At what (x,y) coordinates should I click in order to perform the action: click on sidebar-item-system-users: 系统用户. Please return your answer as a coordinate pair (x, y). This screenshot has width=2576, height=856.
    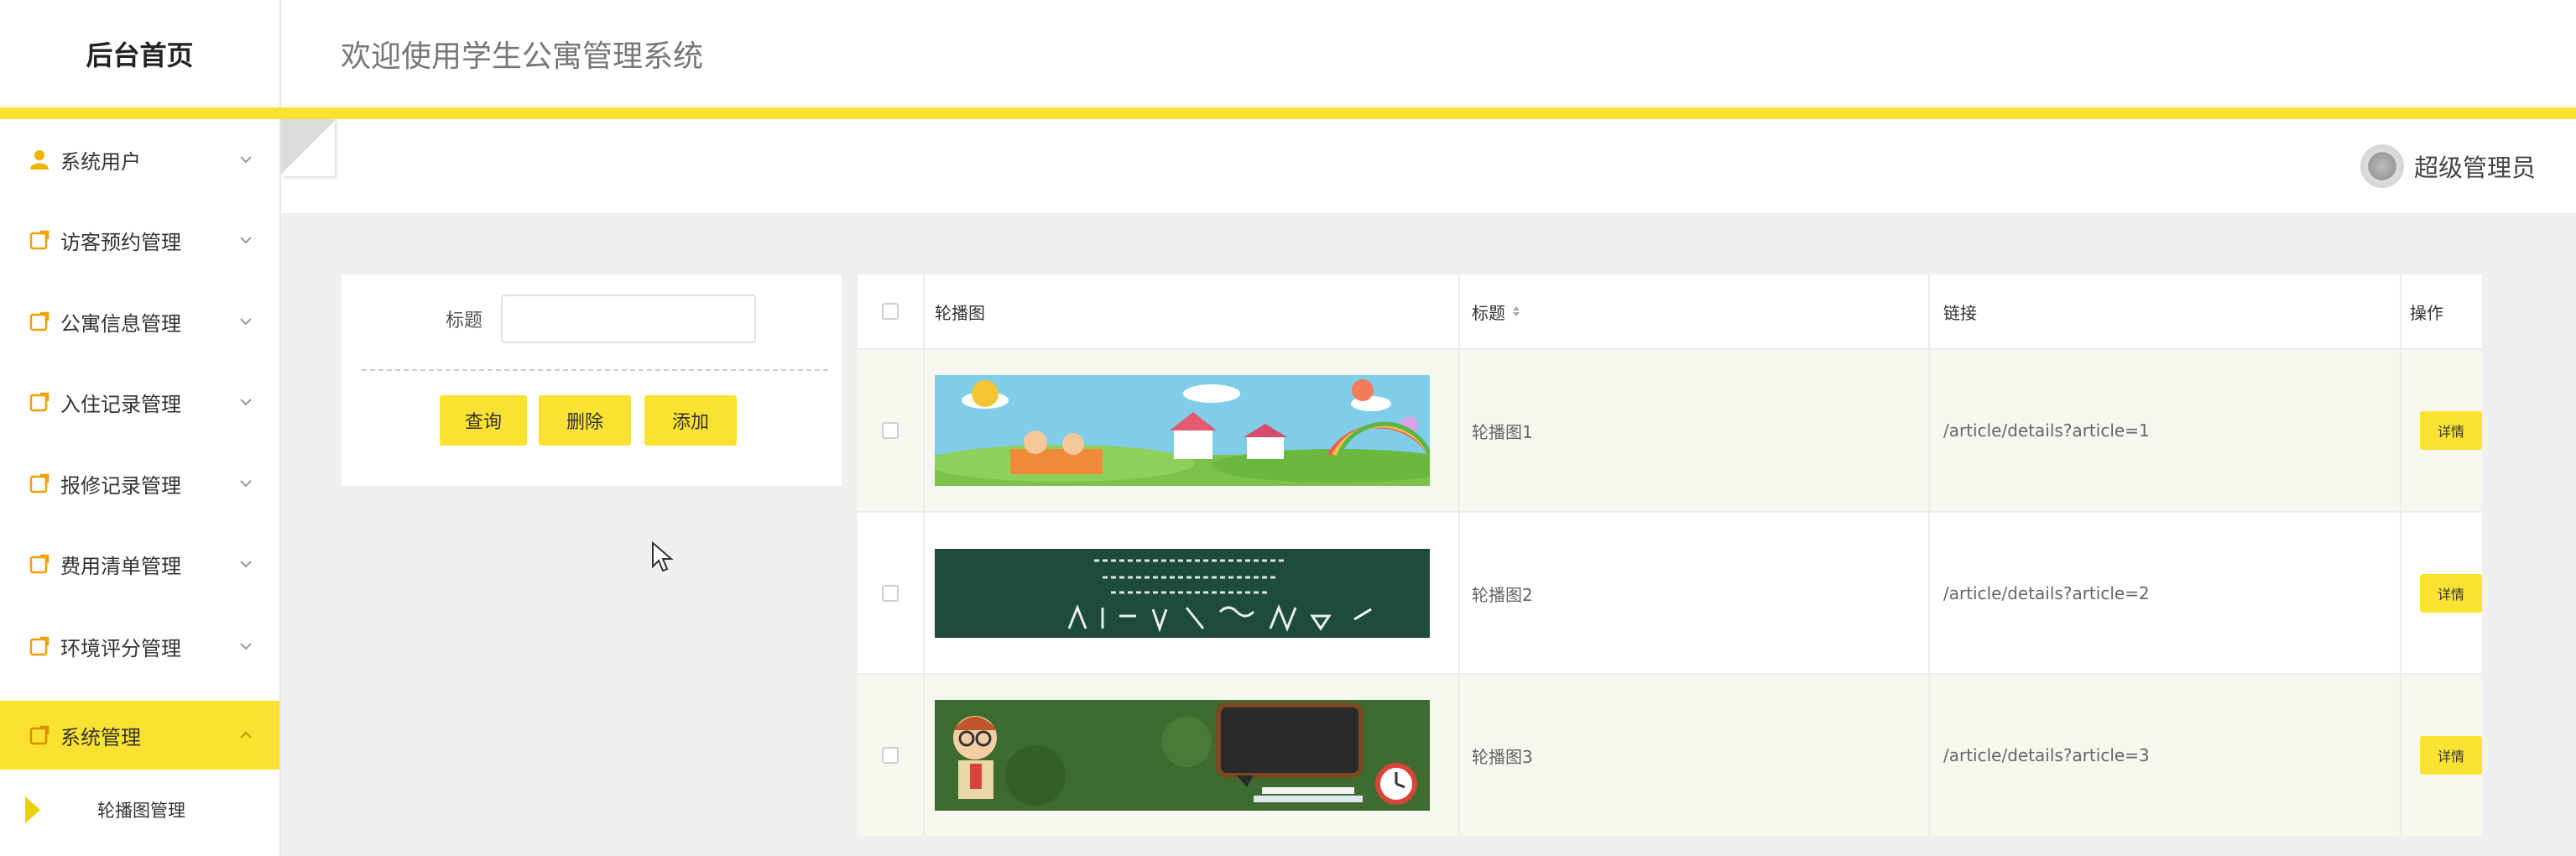
    Looking at the image, I should click on (139, 159).